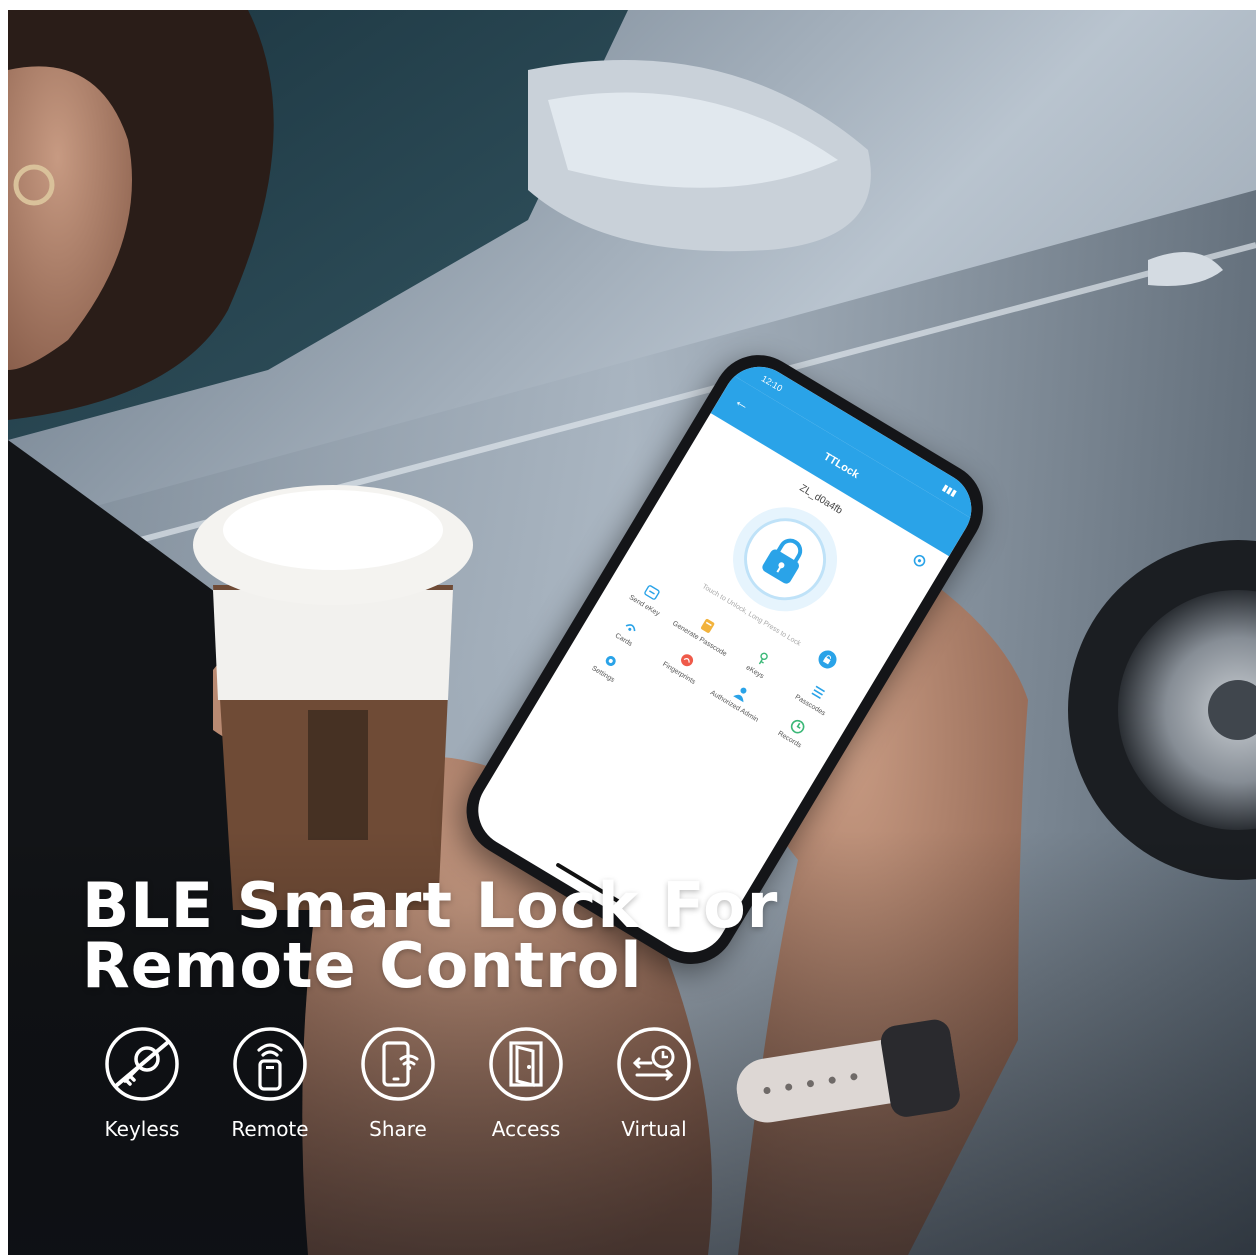  Describe the element at coordinates (818, 692) in the screenshot. I see `passcodes-list-icon` at that location.